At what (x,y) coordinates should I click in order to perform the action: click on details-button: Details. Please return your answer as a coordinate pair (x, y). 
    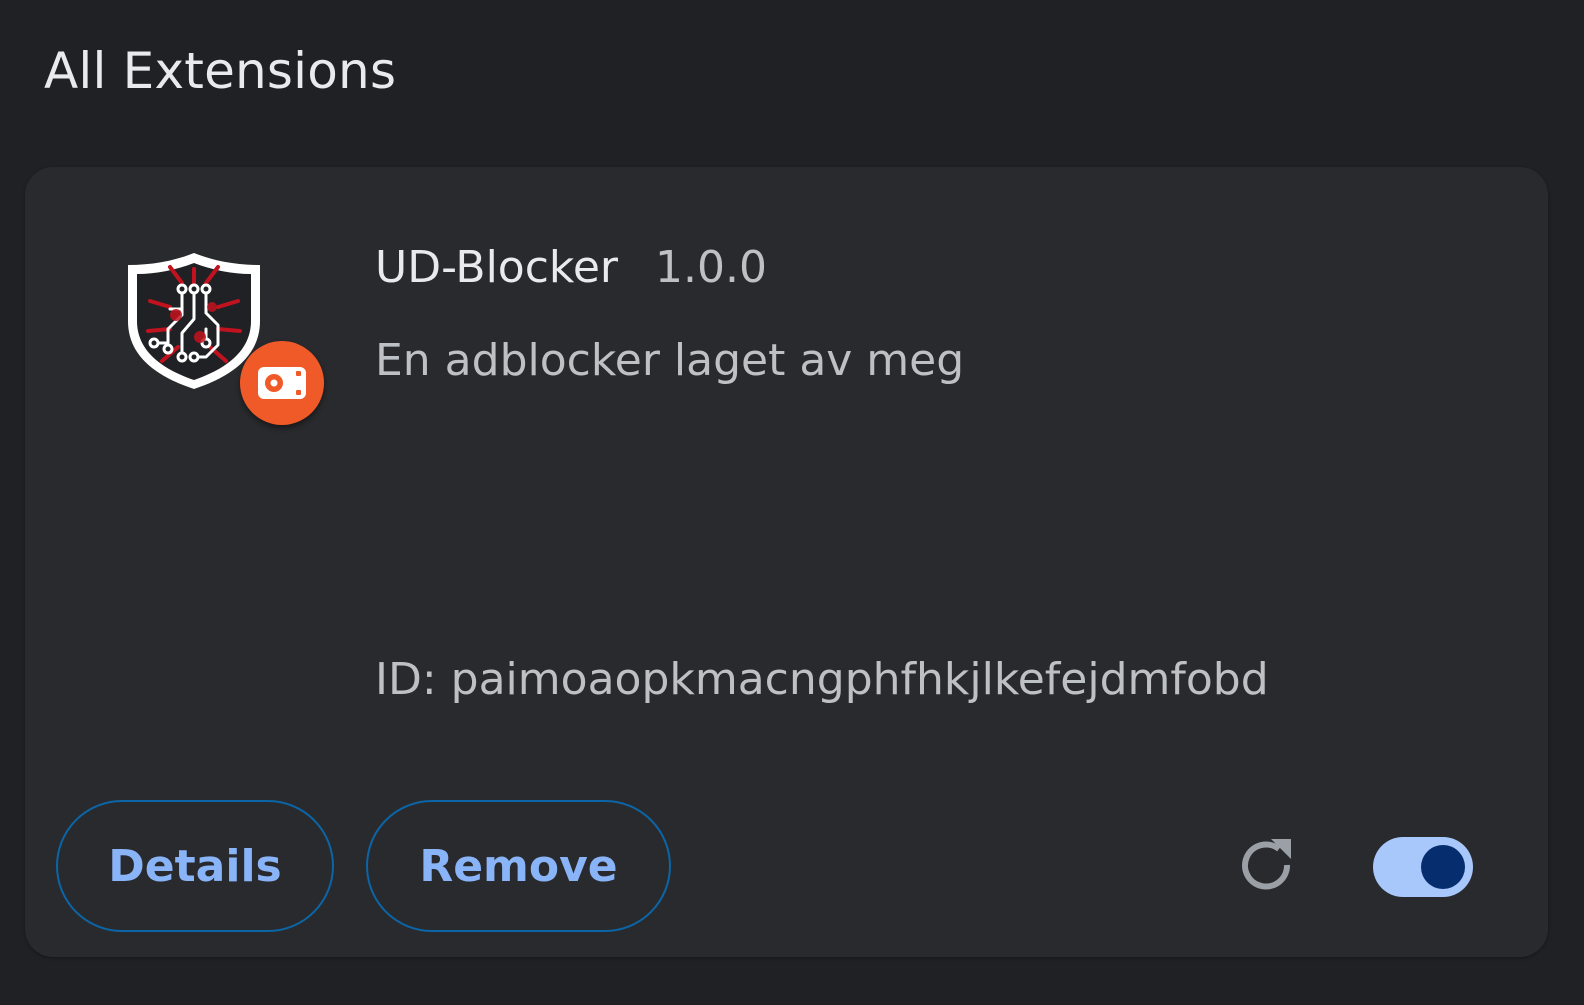
    Looking at the image, I should click on (195, 866).